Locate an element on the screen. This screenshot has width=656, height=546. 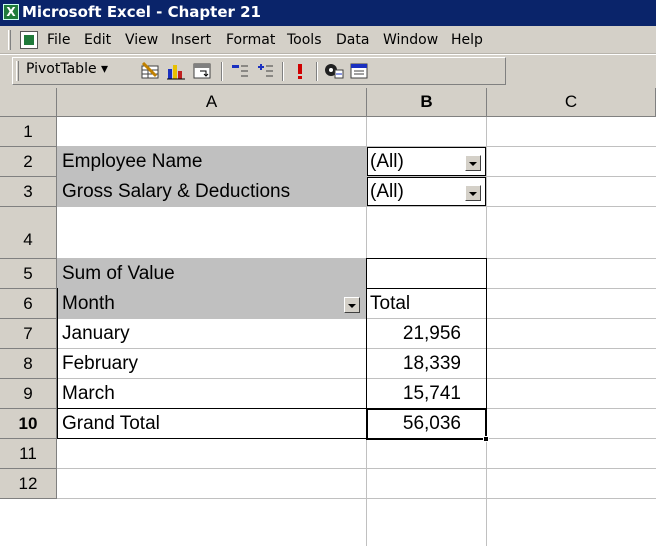
grand-total-label: Grand Total is located at coordinates (111, 423).